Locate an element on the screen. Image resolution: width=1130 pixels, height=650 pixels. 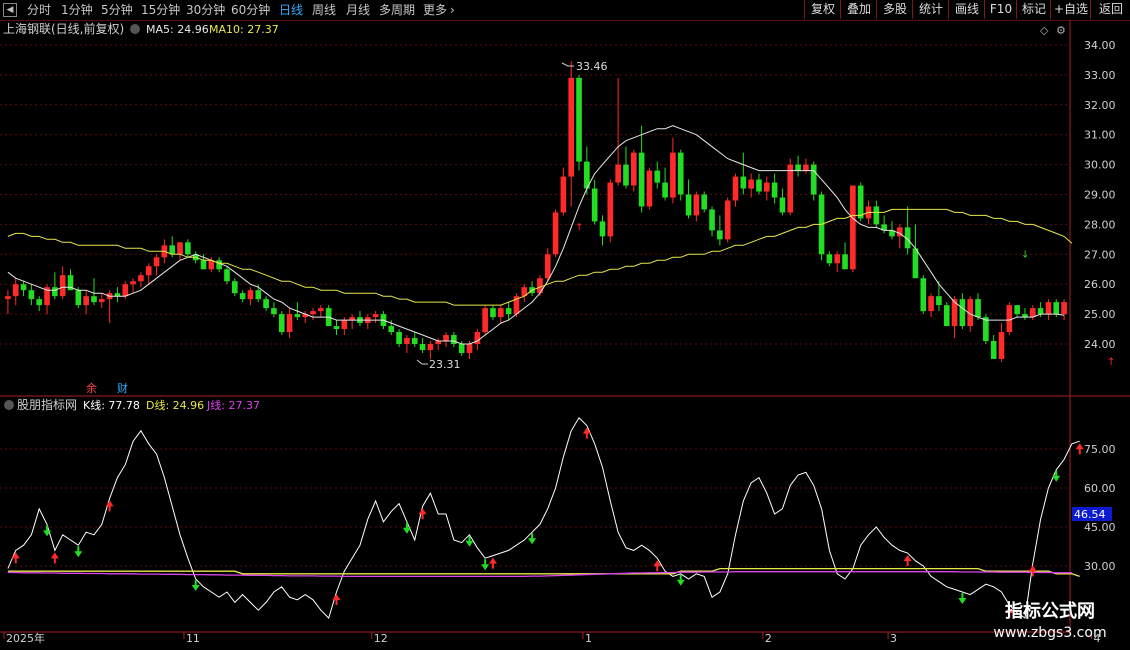
tab-fenshi: 分时 is located at coordinates (39, 10).